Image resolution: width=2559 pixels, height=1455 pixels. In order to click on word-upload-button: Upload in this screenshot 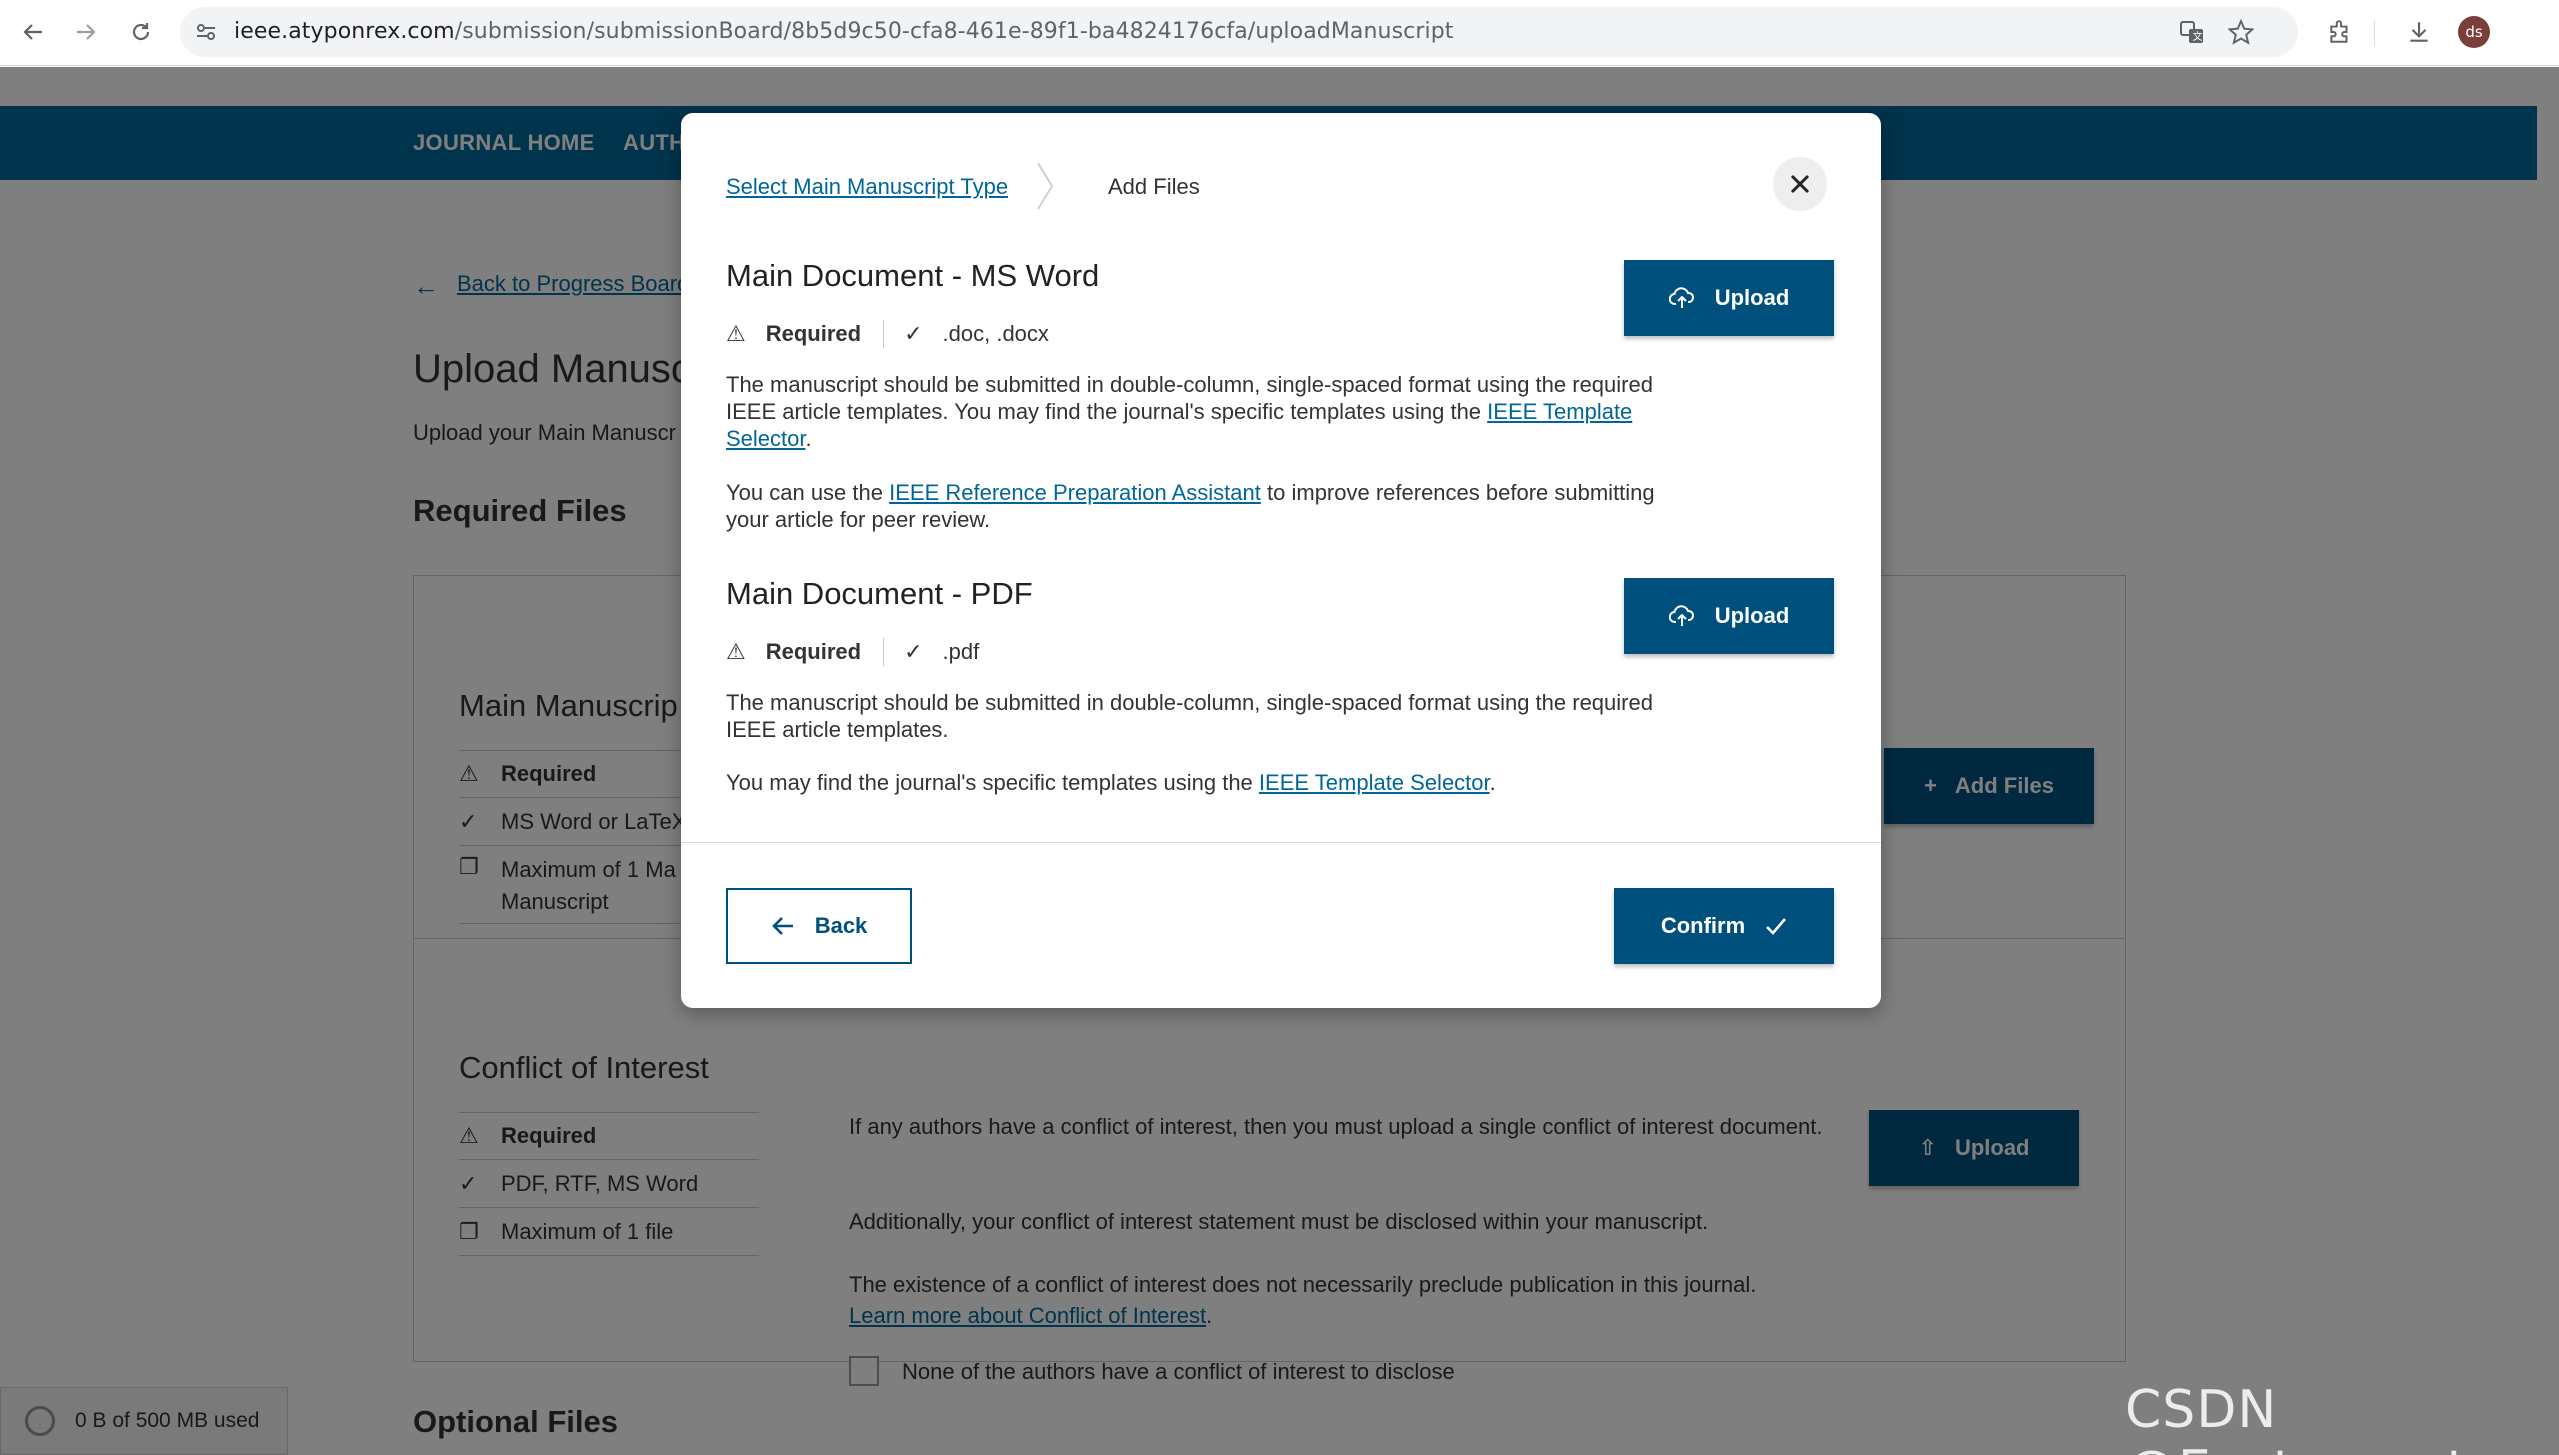, I will do `click(1729, 298)`.